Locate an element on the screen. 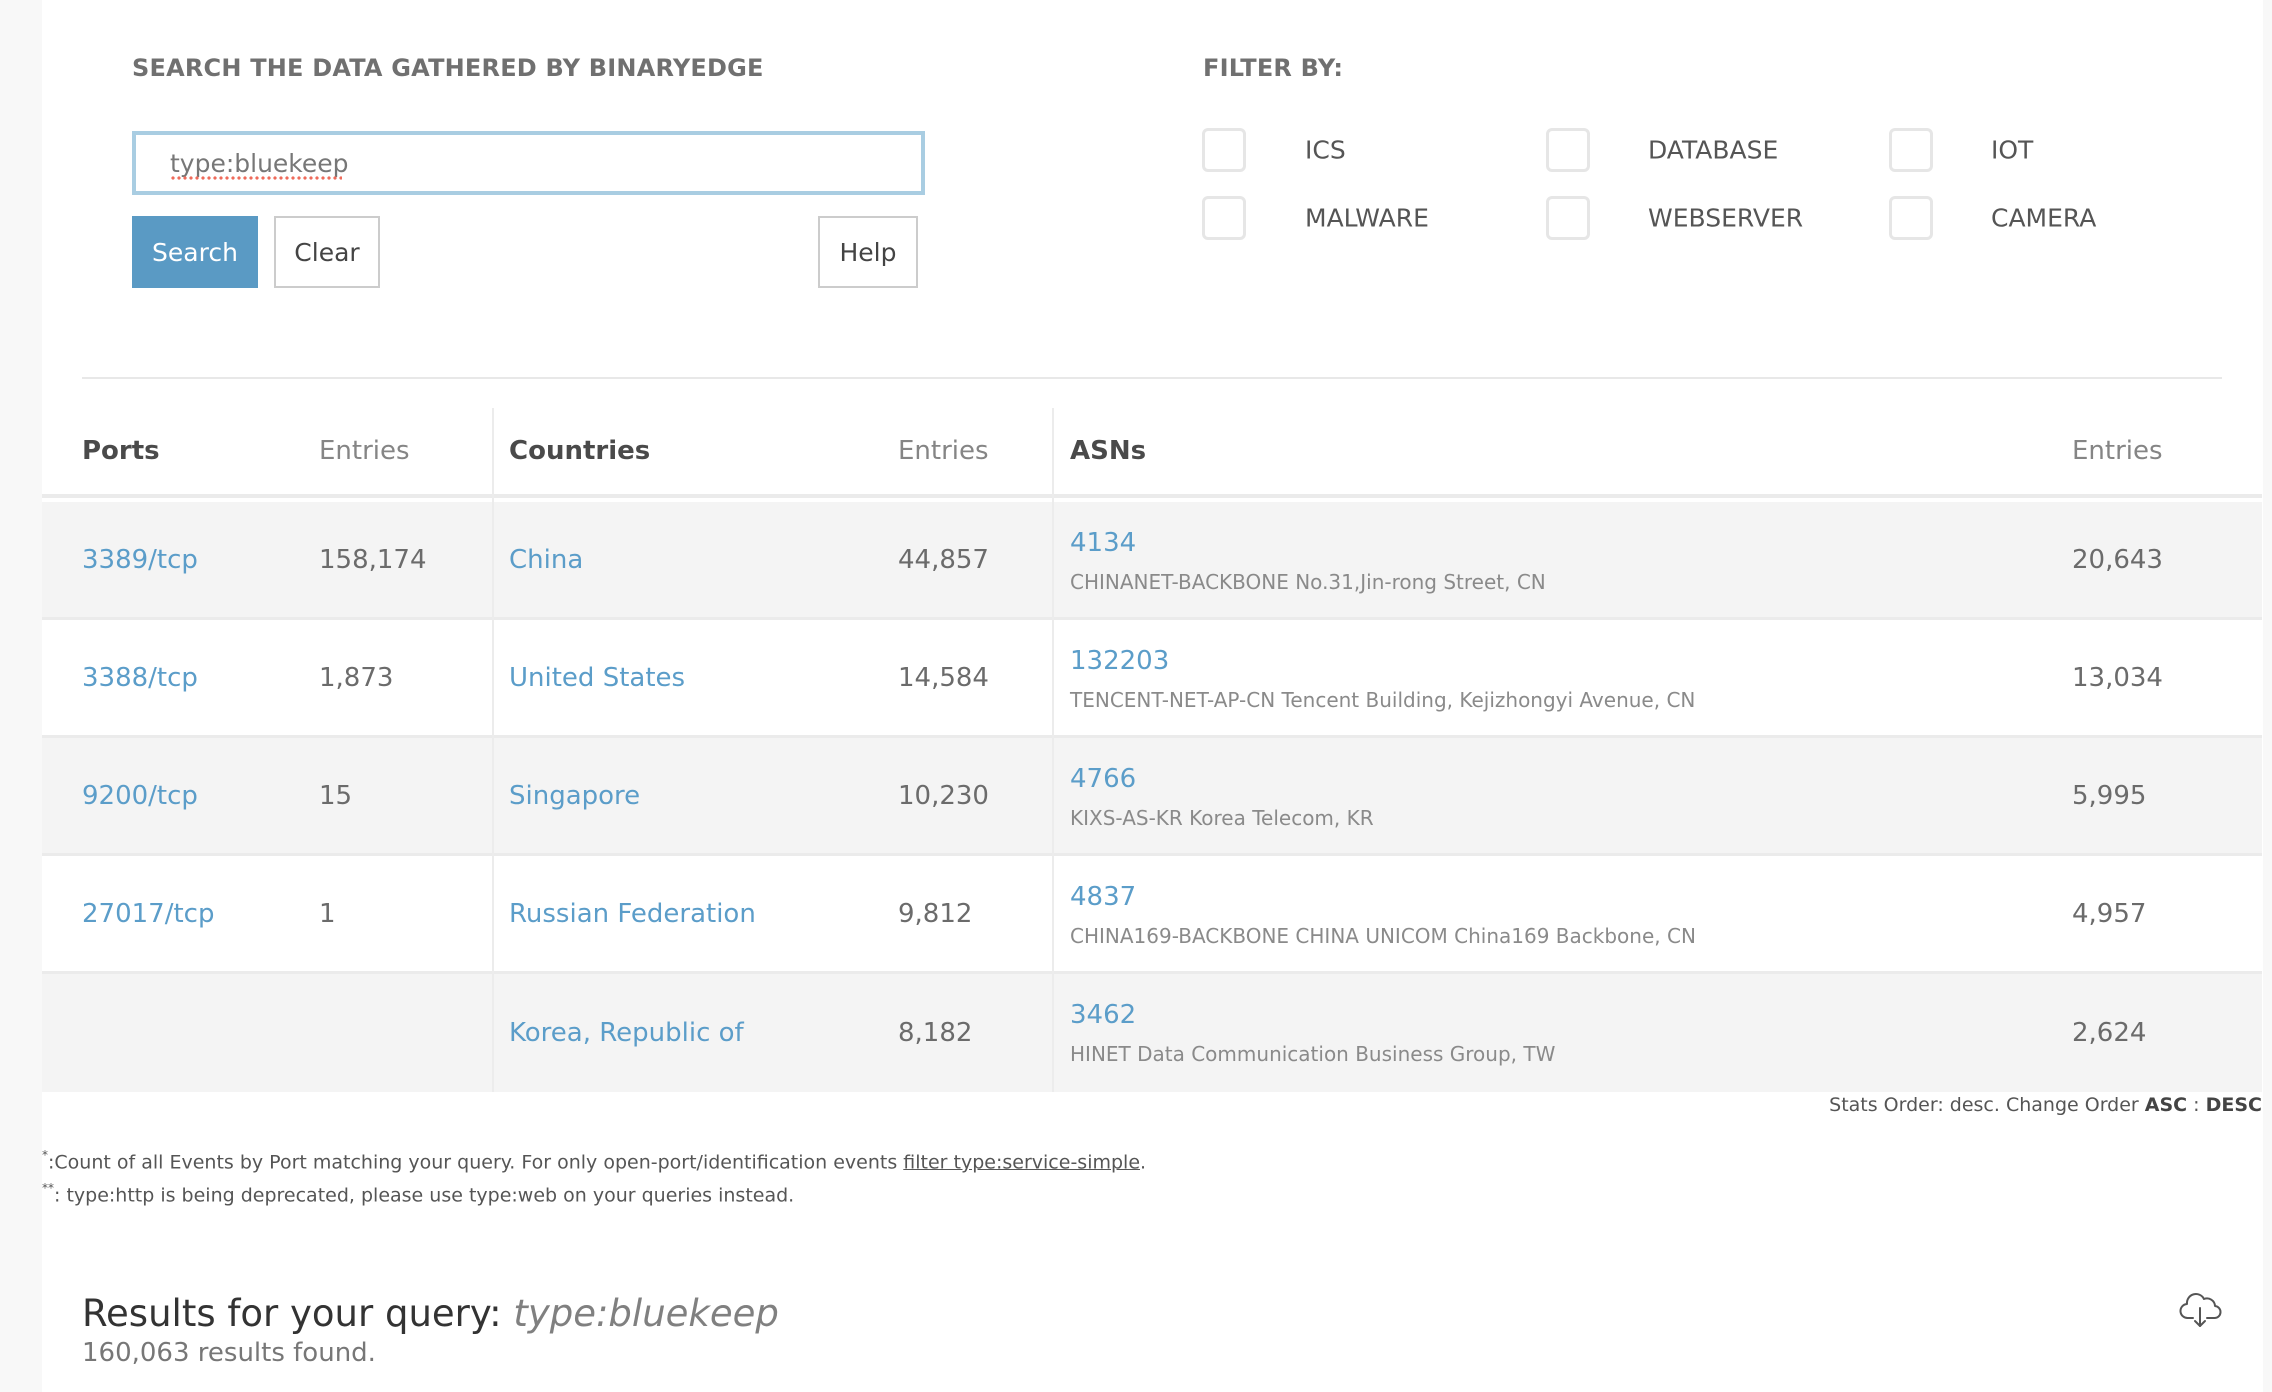 This screenshot has height=1392, width=2272. country-entries: 14,584 is located at coordinates (943, 677).